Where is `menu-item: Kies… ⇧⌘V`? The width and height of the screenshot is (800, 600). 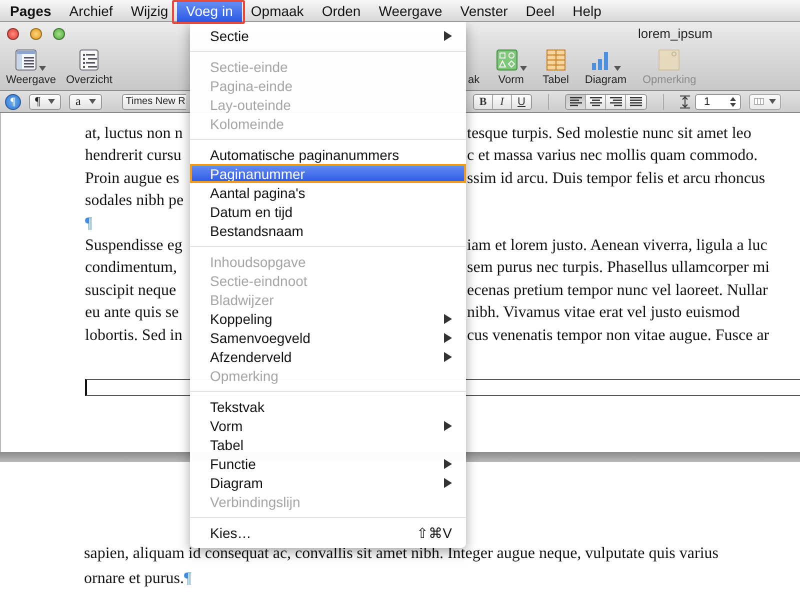
menu-item: Kies… ⇧⌘V is located at coordinates (328, 532).